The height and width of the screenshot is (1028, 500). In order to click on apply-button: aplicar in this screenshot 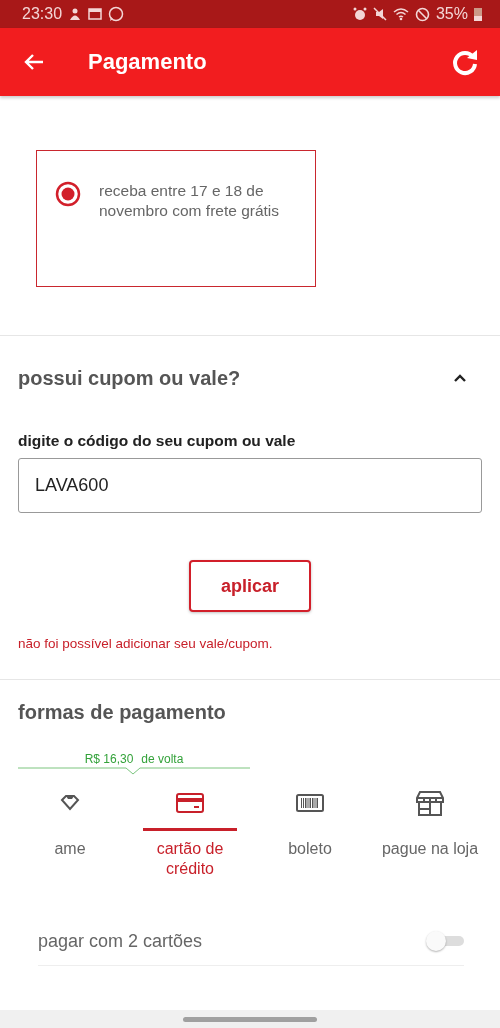, I will do `click(250, 586)`.